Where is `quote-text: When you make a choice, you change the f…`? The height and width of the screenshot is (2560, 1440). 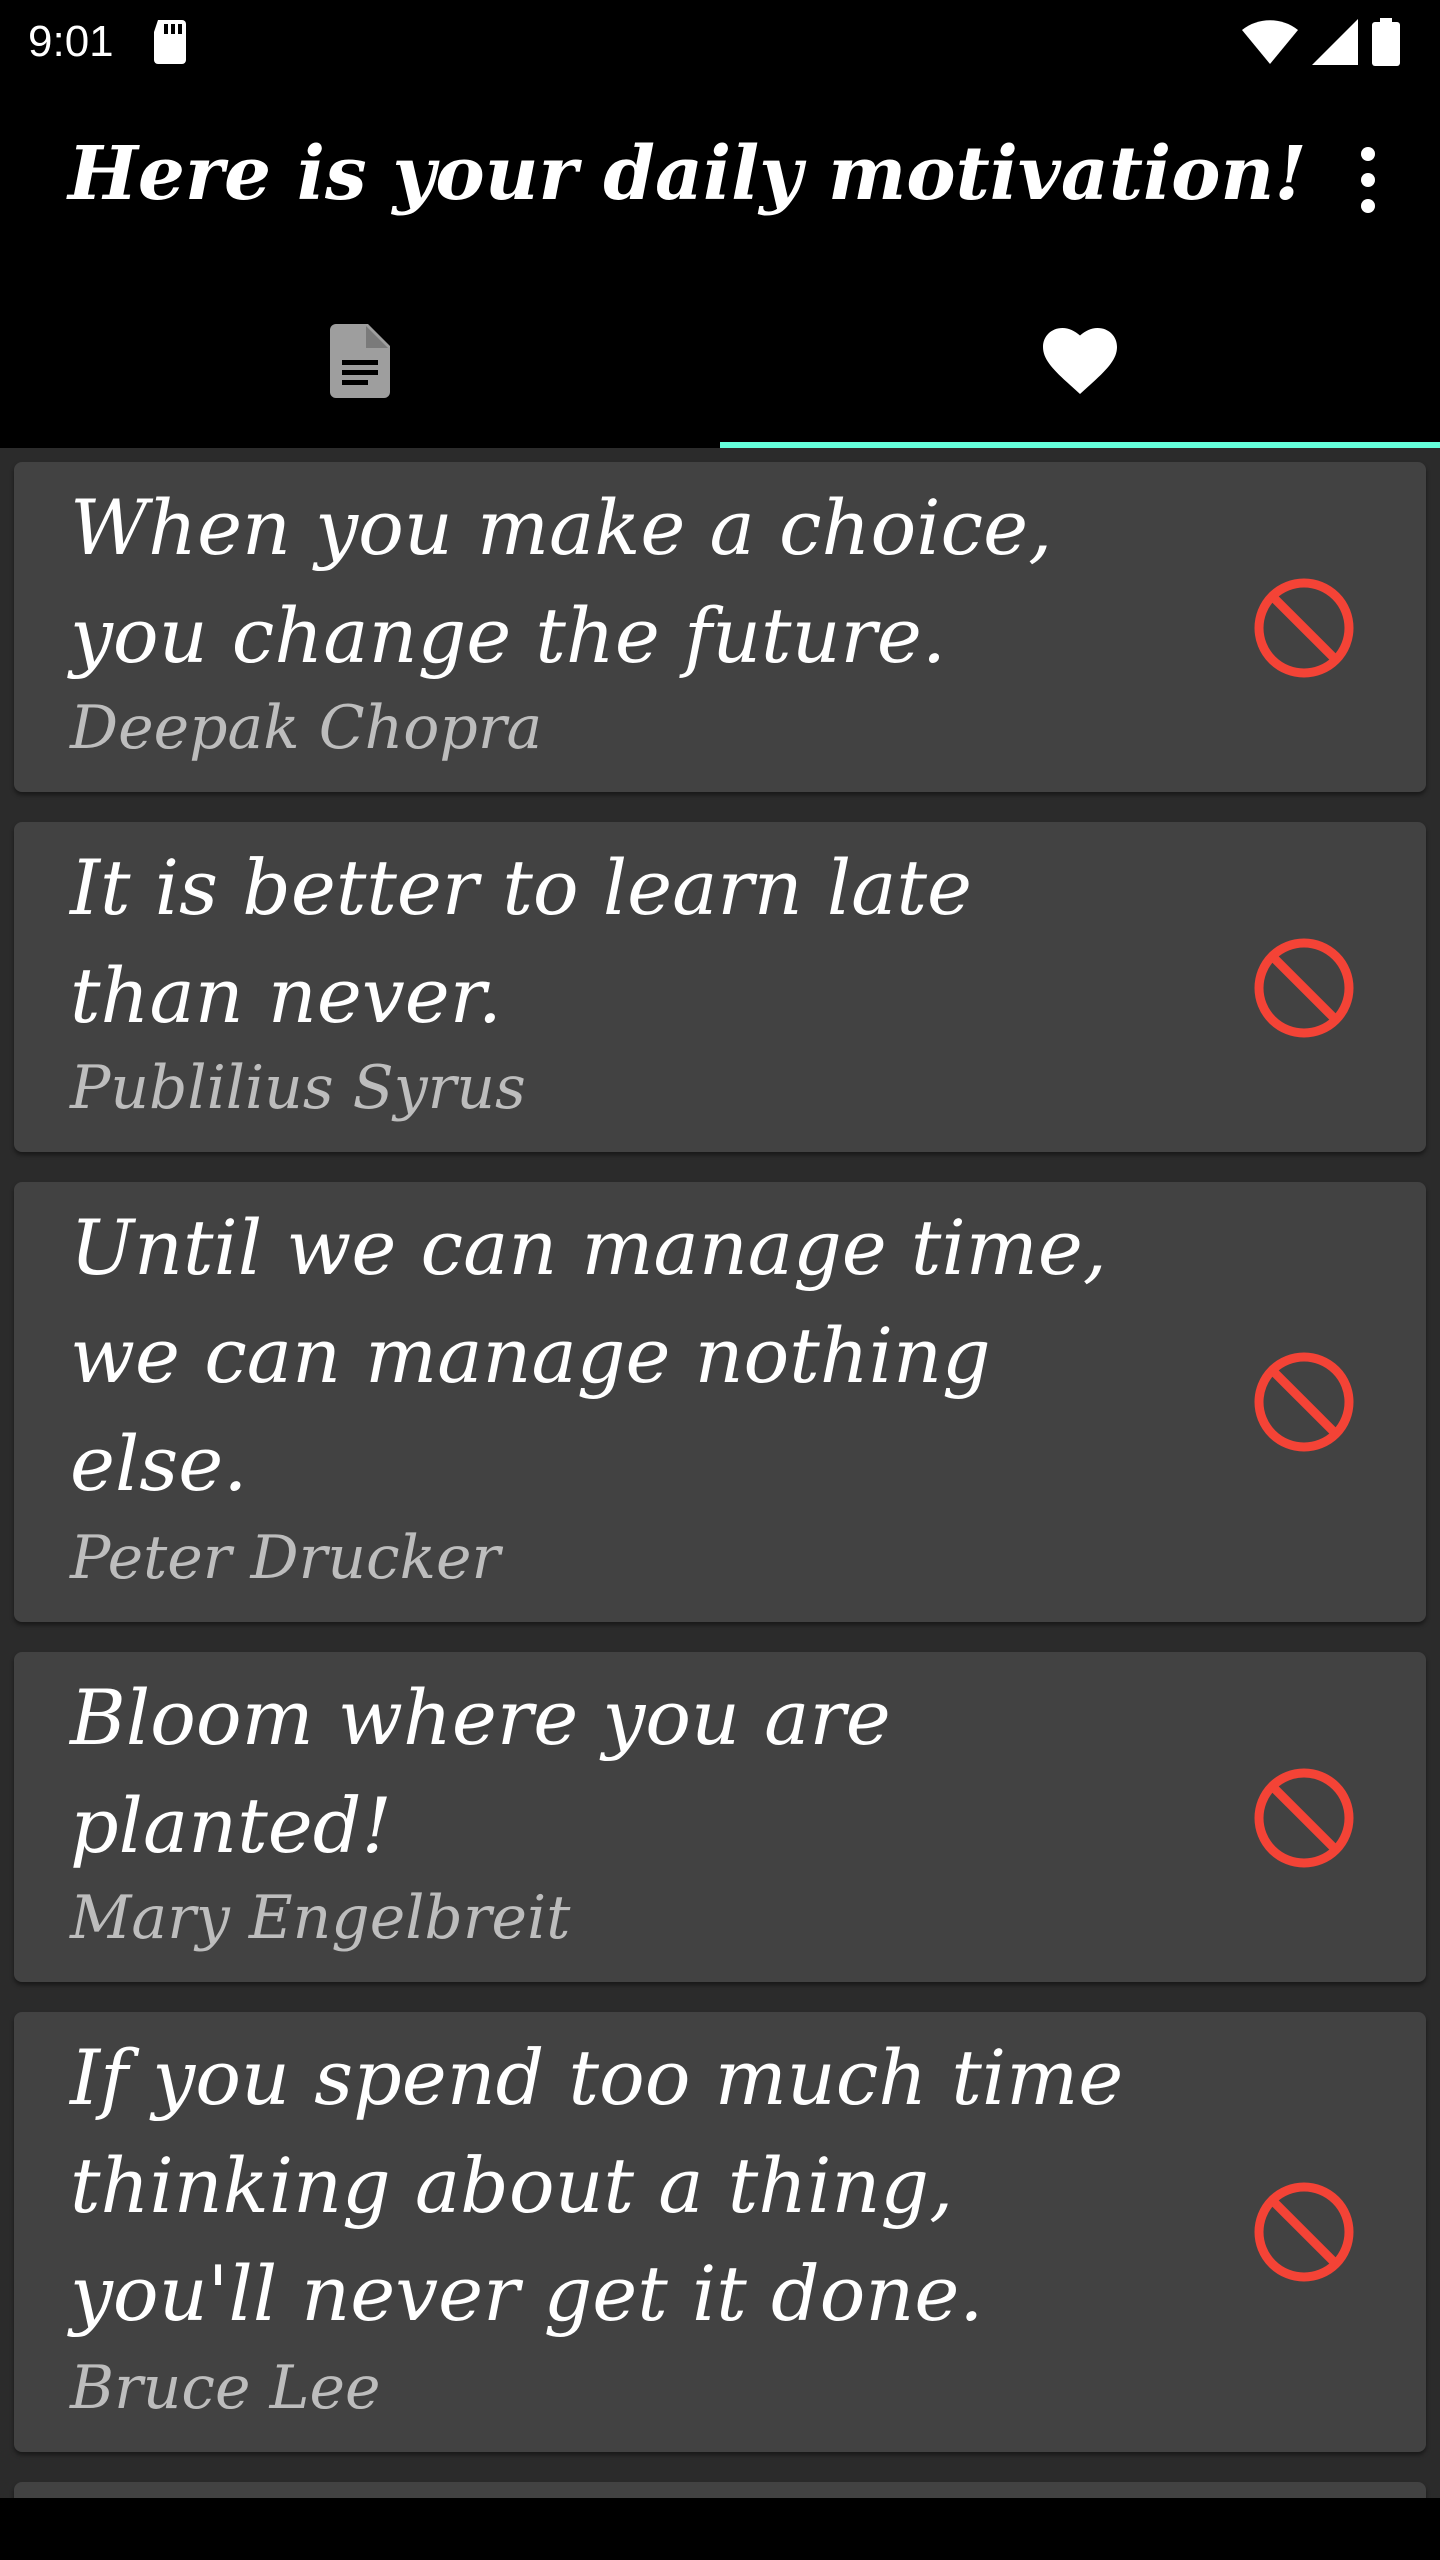
quote-text: When you make a choice, you change the f… is located at coordinates (561, 581).